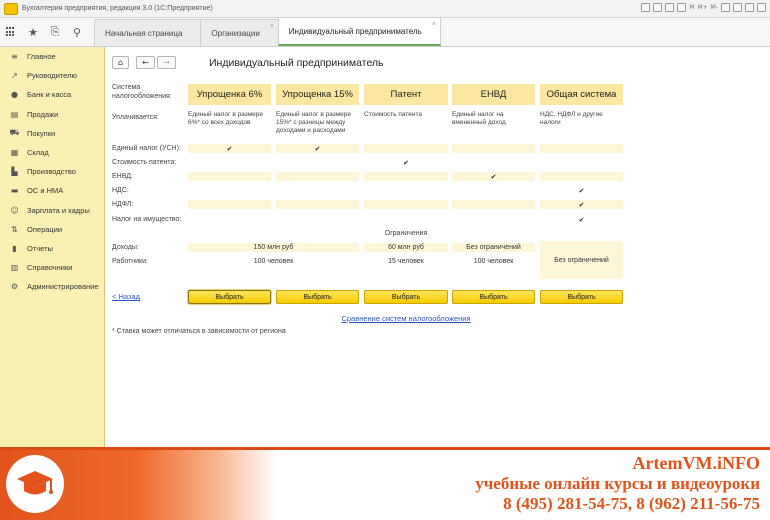 The height and width of the screenshot is (520, 770). Describe the element at coordinates (479, 118) in the screenshot. I see `desc-envd: Единый налог на вмененный доход` at that location.